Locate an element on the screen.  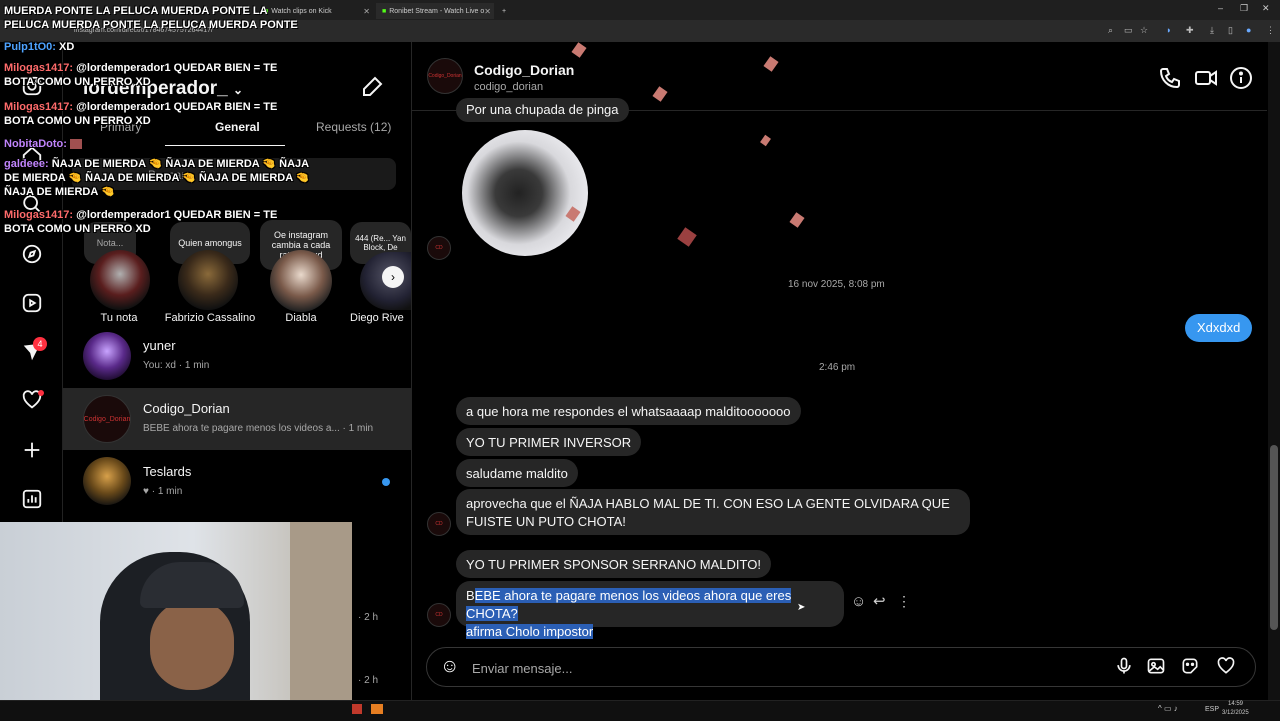
unread-dot is located at coordinates (386, 482).